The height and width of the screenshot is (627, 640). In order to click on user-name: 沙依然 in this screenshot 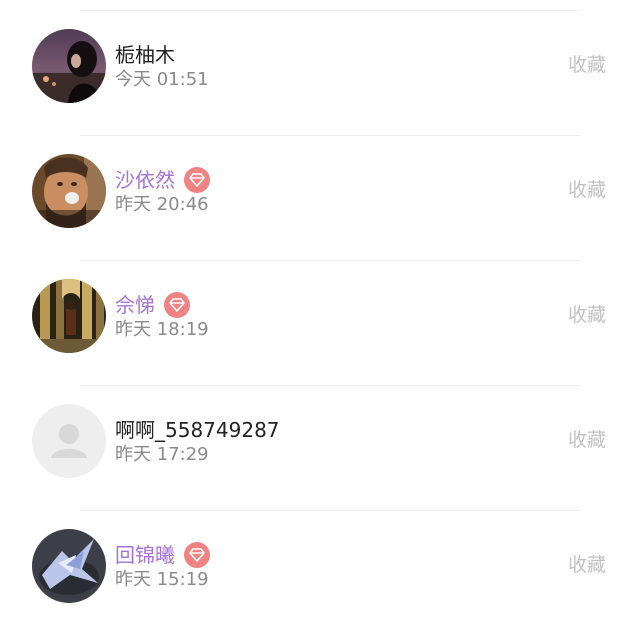, I will do `click(145, 180)`.